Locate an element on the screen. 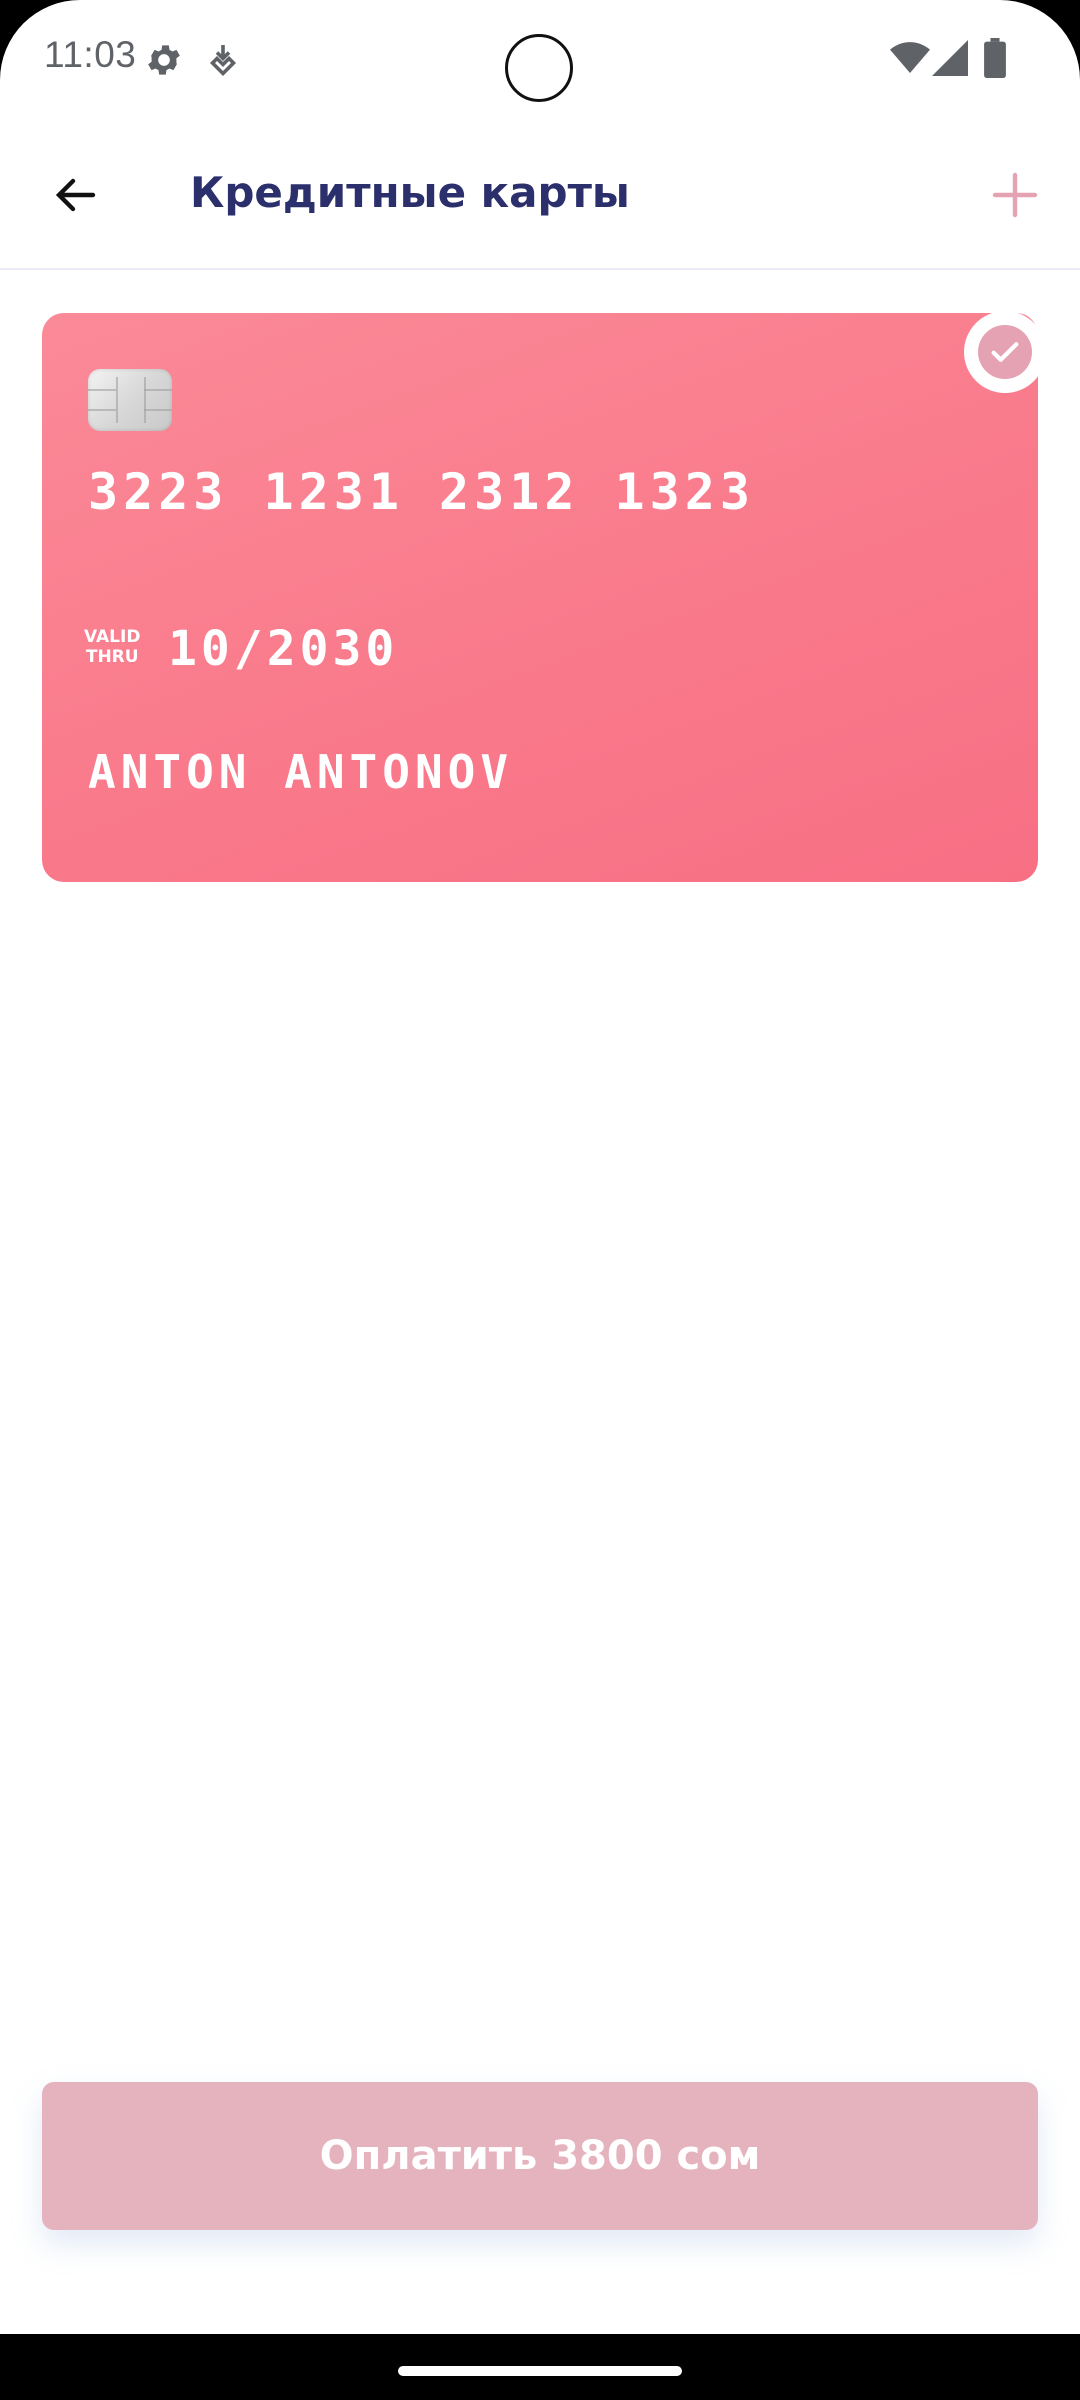  camera-cutout is located at coordinates (539, 68).